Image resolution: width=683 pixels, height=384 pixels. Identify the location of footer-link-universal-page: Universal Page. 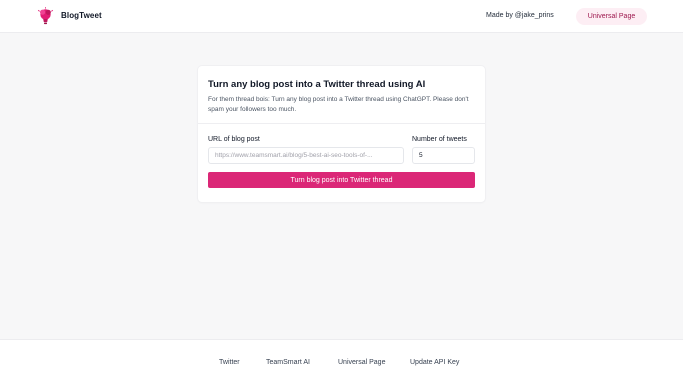
(361, 362).